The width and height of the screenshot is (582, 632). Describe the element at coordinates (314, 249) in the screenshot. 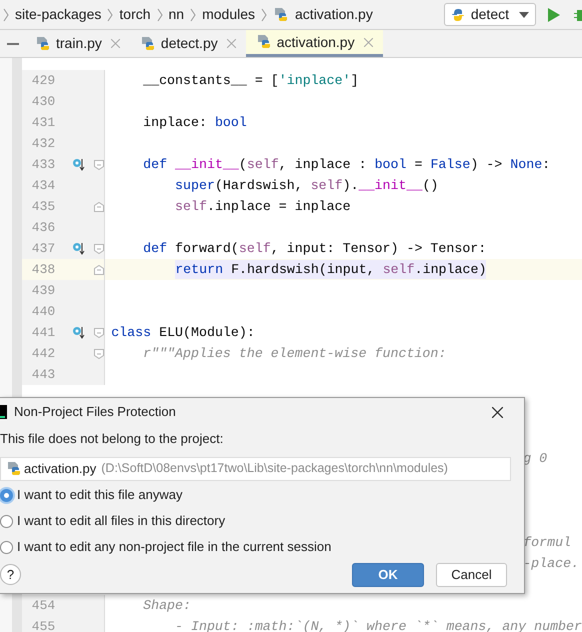

I see `code-line: def forward(self, input: Tensor) -> Tensor:` at that location.